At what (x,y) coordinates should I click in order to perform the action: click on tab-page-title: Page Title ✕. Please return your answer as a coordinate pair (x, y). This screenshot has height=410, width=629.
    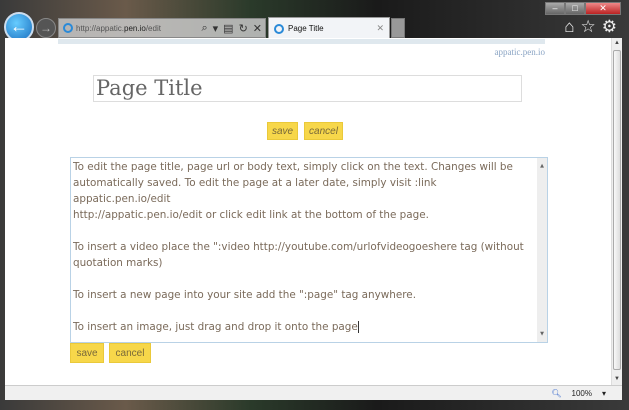
    Looking at the image, I should click on (329, 28).